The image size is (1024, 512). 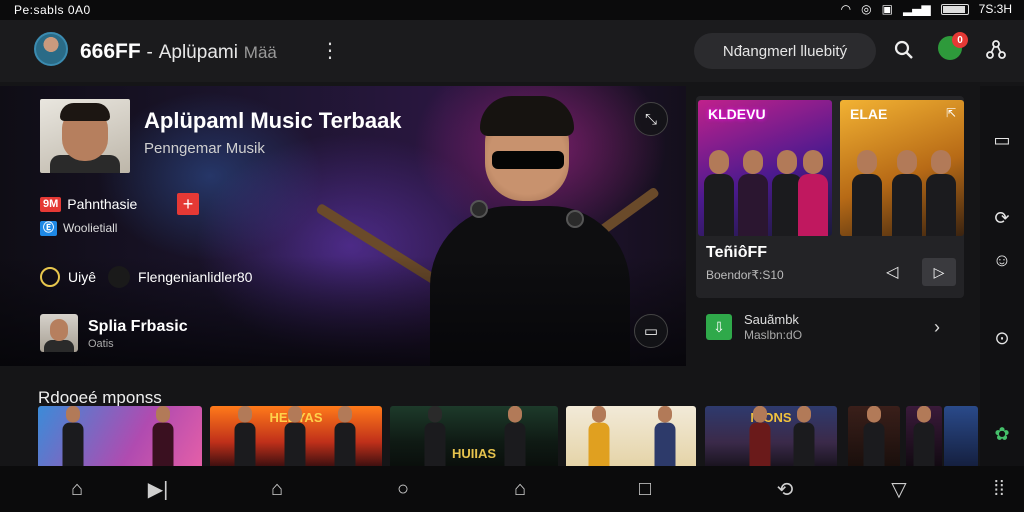 What do you see at coordinates (101, 344) in the screenshot?
I see `artist-sub: Oatis` at bounding box center [101, 344].